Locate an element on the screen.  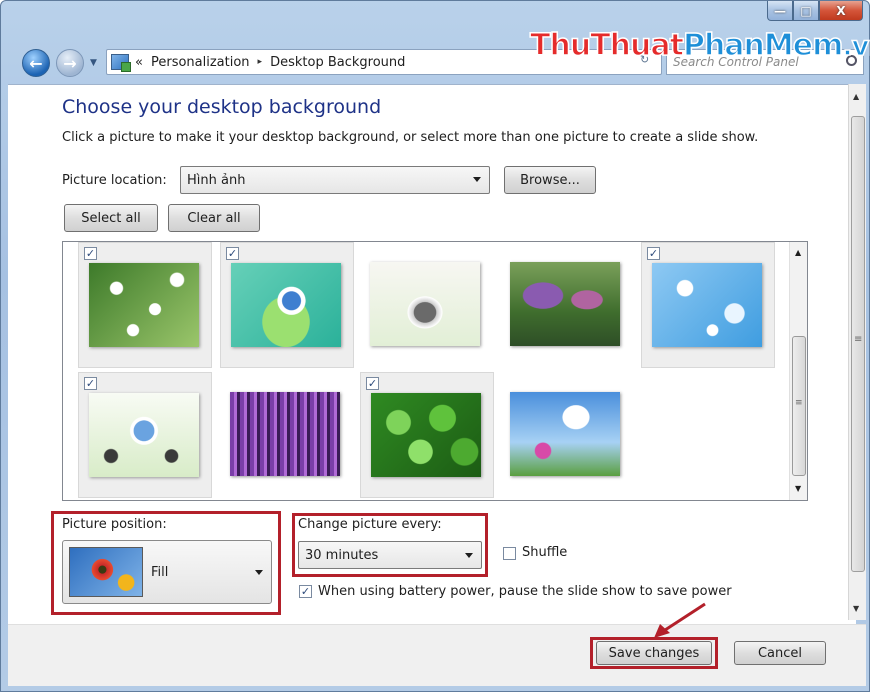
select-all-button: Select all is located at coordinates (111, 218).